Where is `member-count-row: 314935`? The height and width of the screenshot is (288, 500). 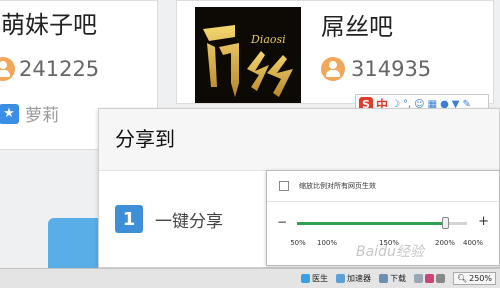 member-count-row: 314935 is located at coordinates (376, 69).